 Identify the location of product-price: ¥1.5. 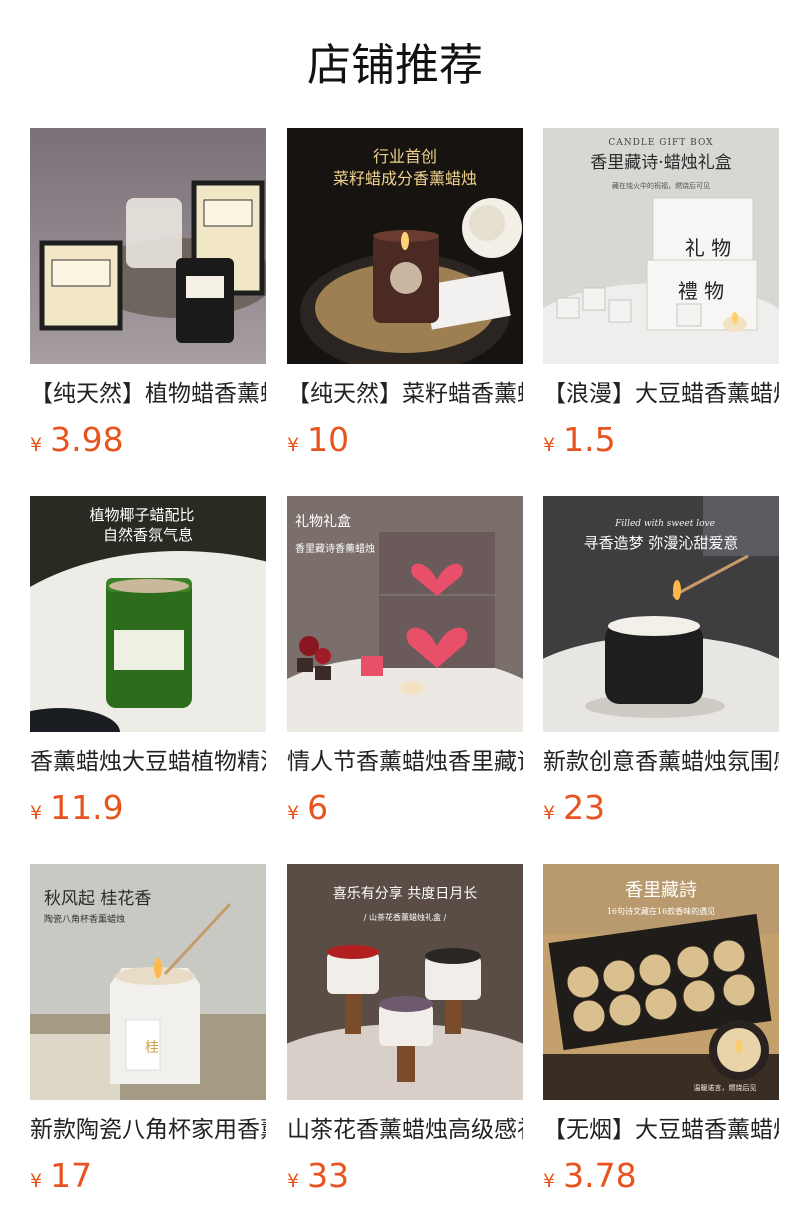
(579, 440).